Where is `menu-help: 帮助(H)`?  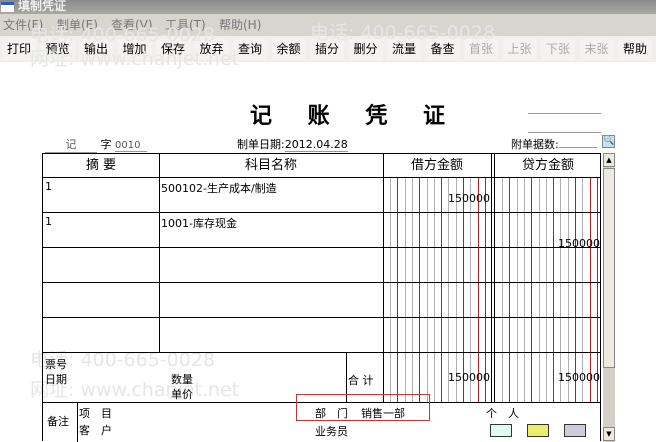
menu-help: 帮助(H) is located at coordinates (240, 25).